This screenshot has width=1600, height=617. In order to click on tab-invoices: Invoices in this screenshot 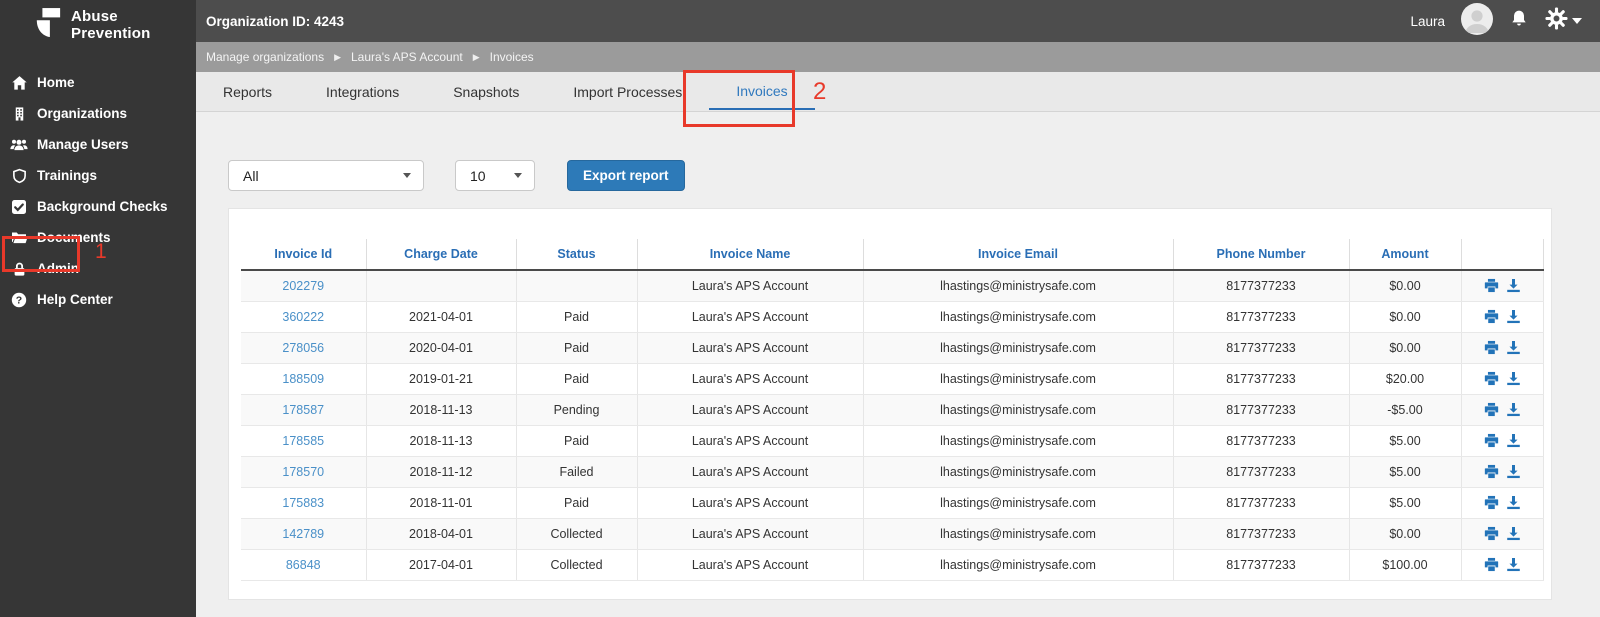, I will do `click(762, 92)`.